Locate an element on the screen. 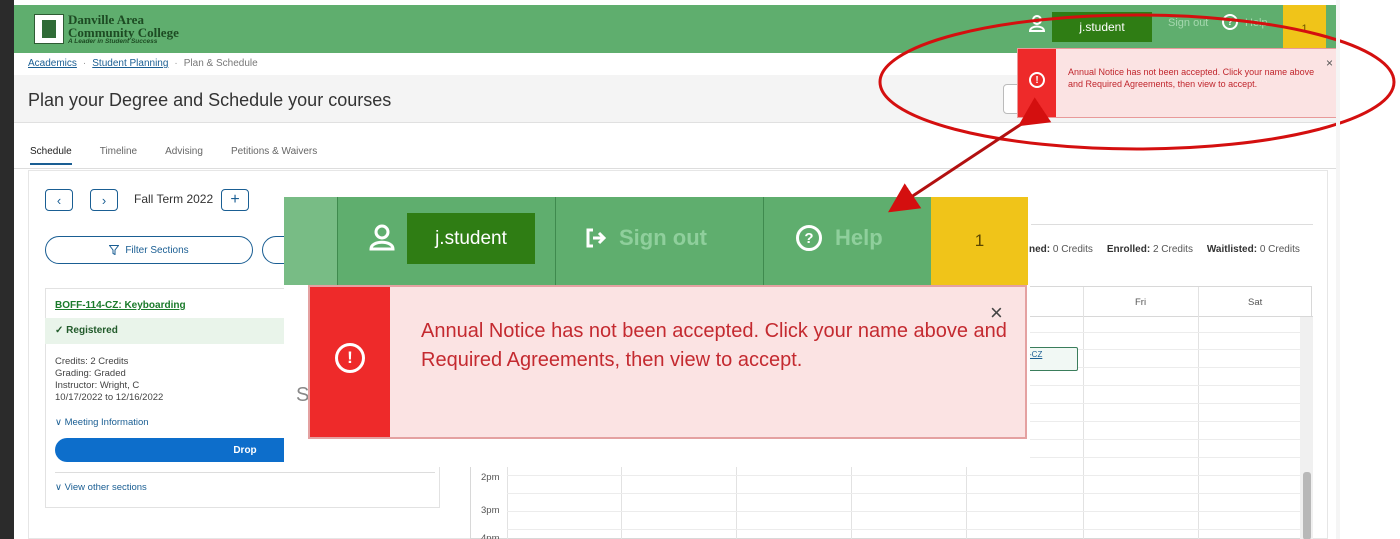 The height and width of the screenshot is (539, 1400). course-dates: 10/17/2022 to 12/16/2022 is located at coordinates (109, 397).